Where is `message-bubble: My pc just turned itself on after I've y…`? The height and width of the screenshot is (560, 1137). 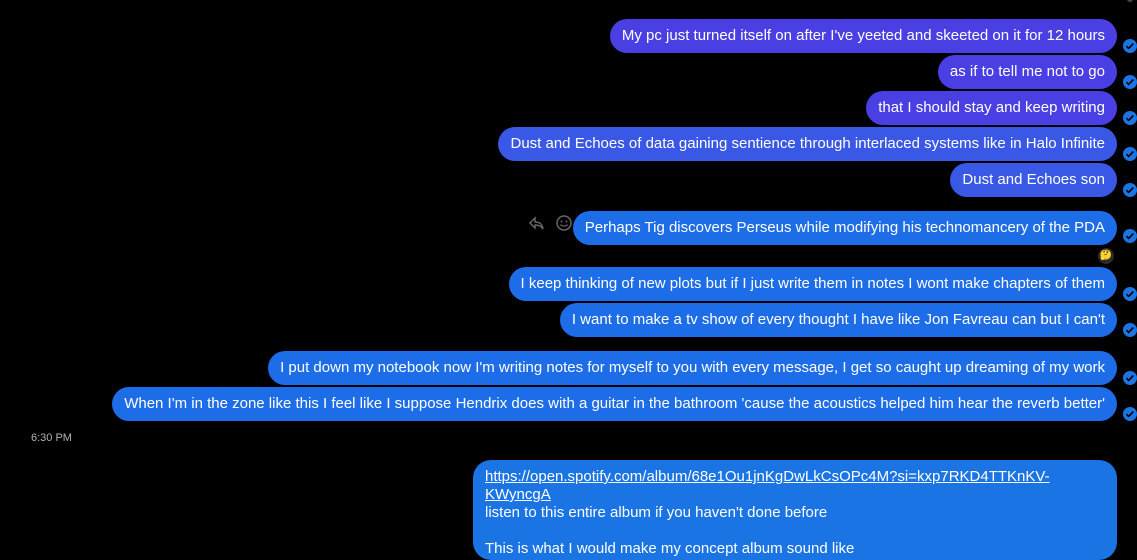
message-bubble: My pc just turned itself on after I've y… is located at coordinates (863, 36).